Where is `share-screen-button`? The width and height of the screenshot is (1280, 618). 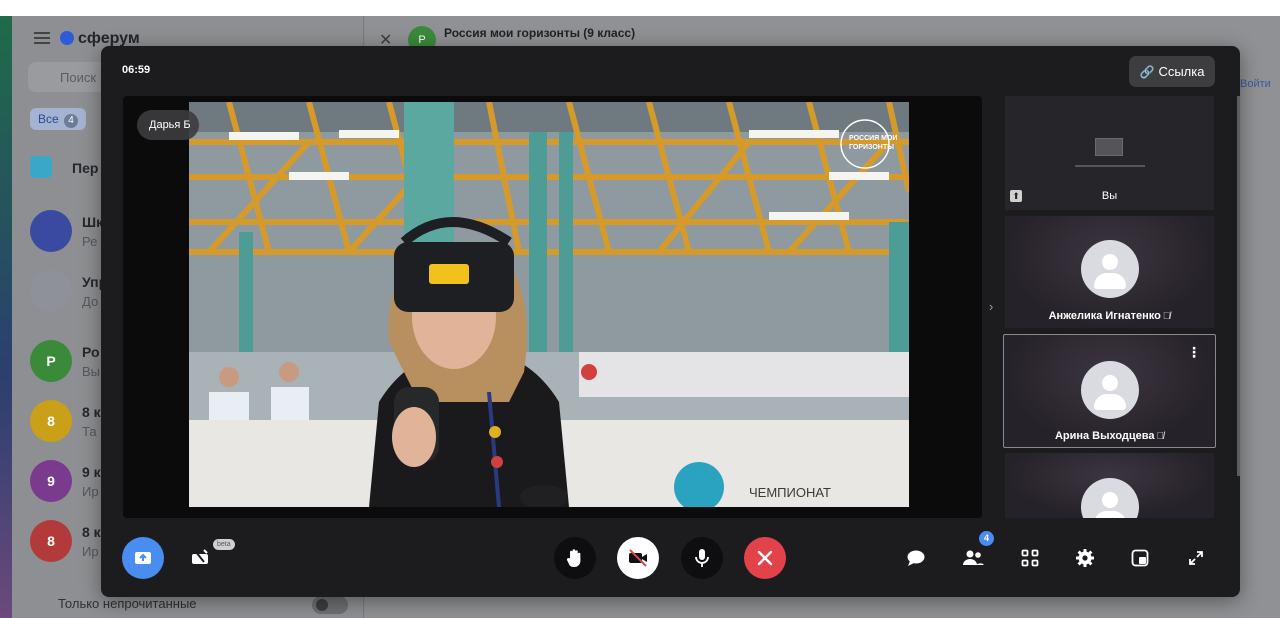 share-screen-button is located at coordinates (143, 558).